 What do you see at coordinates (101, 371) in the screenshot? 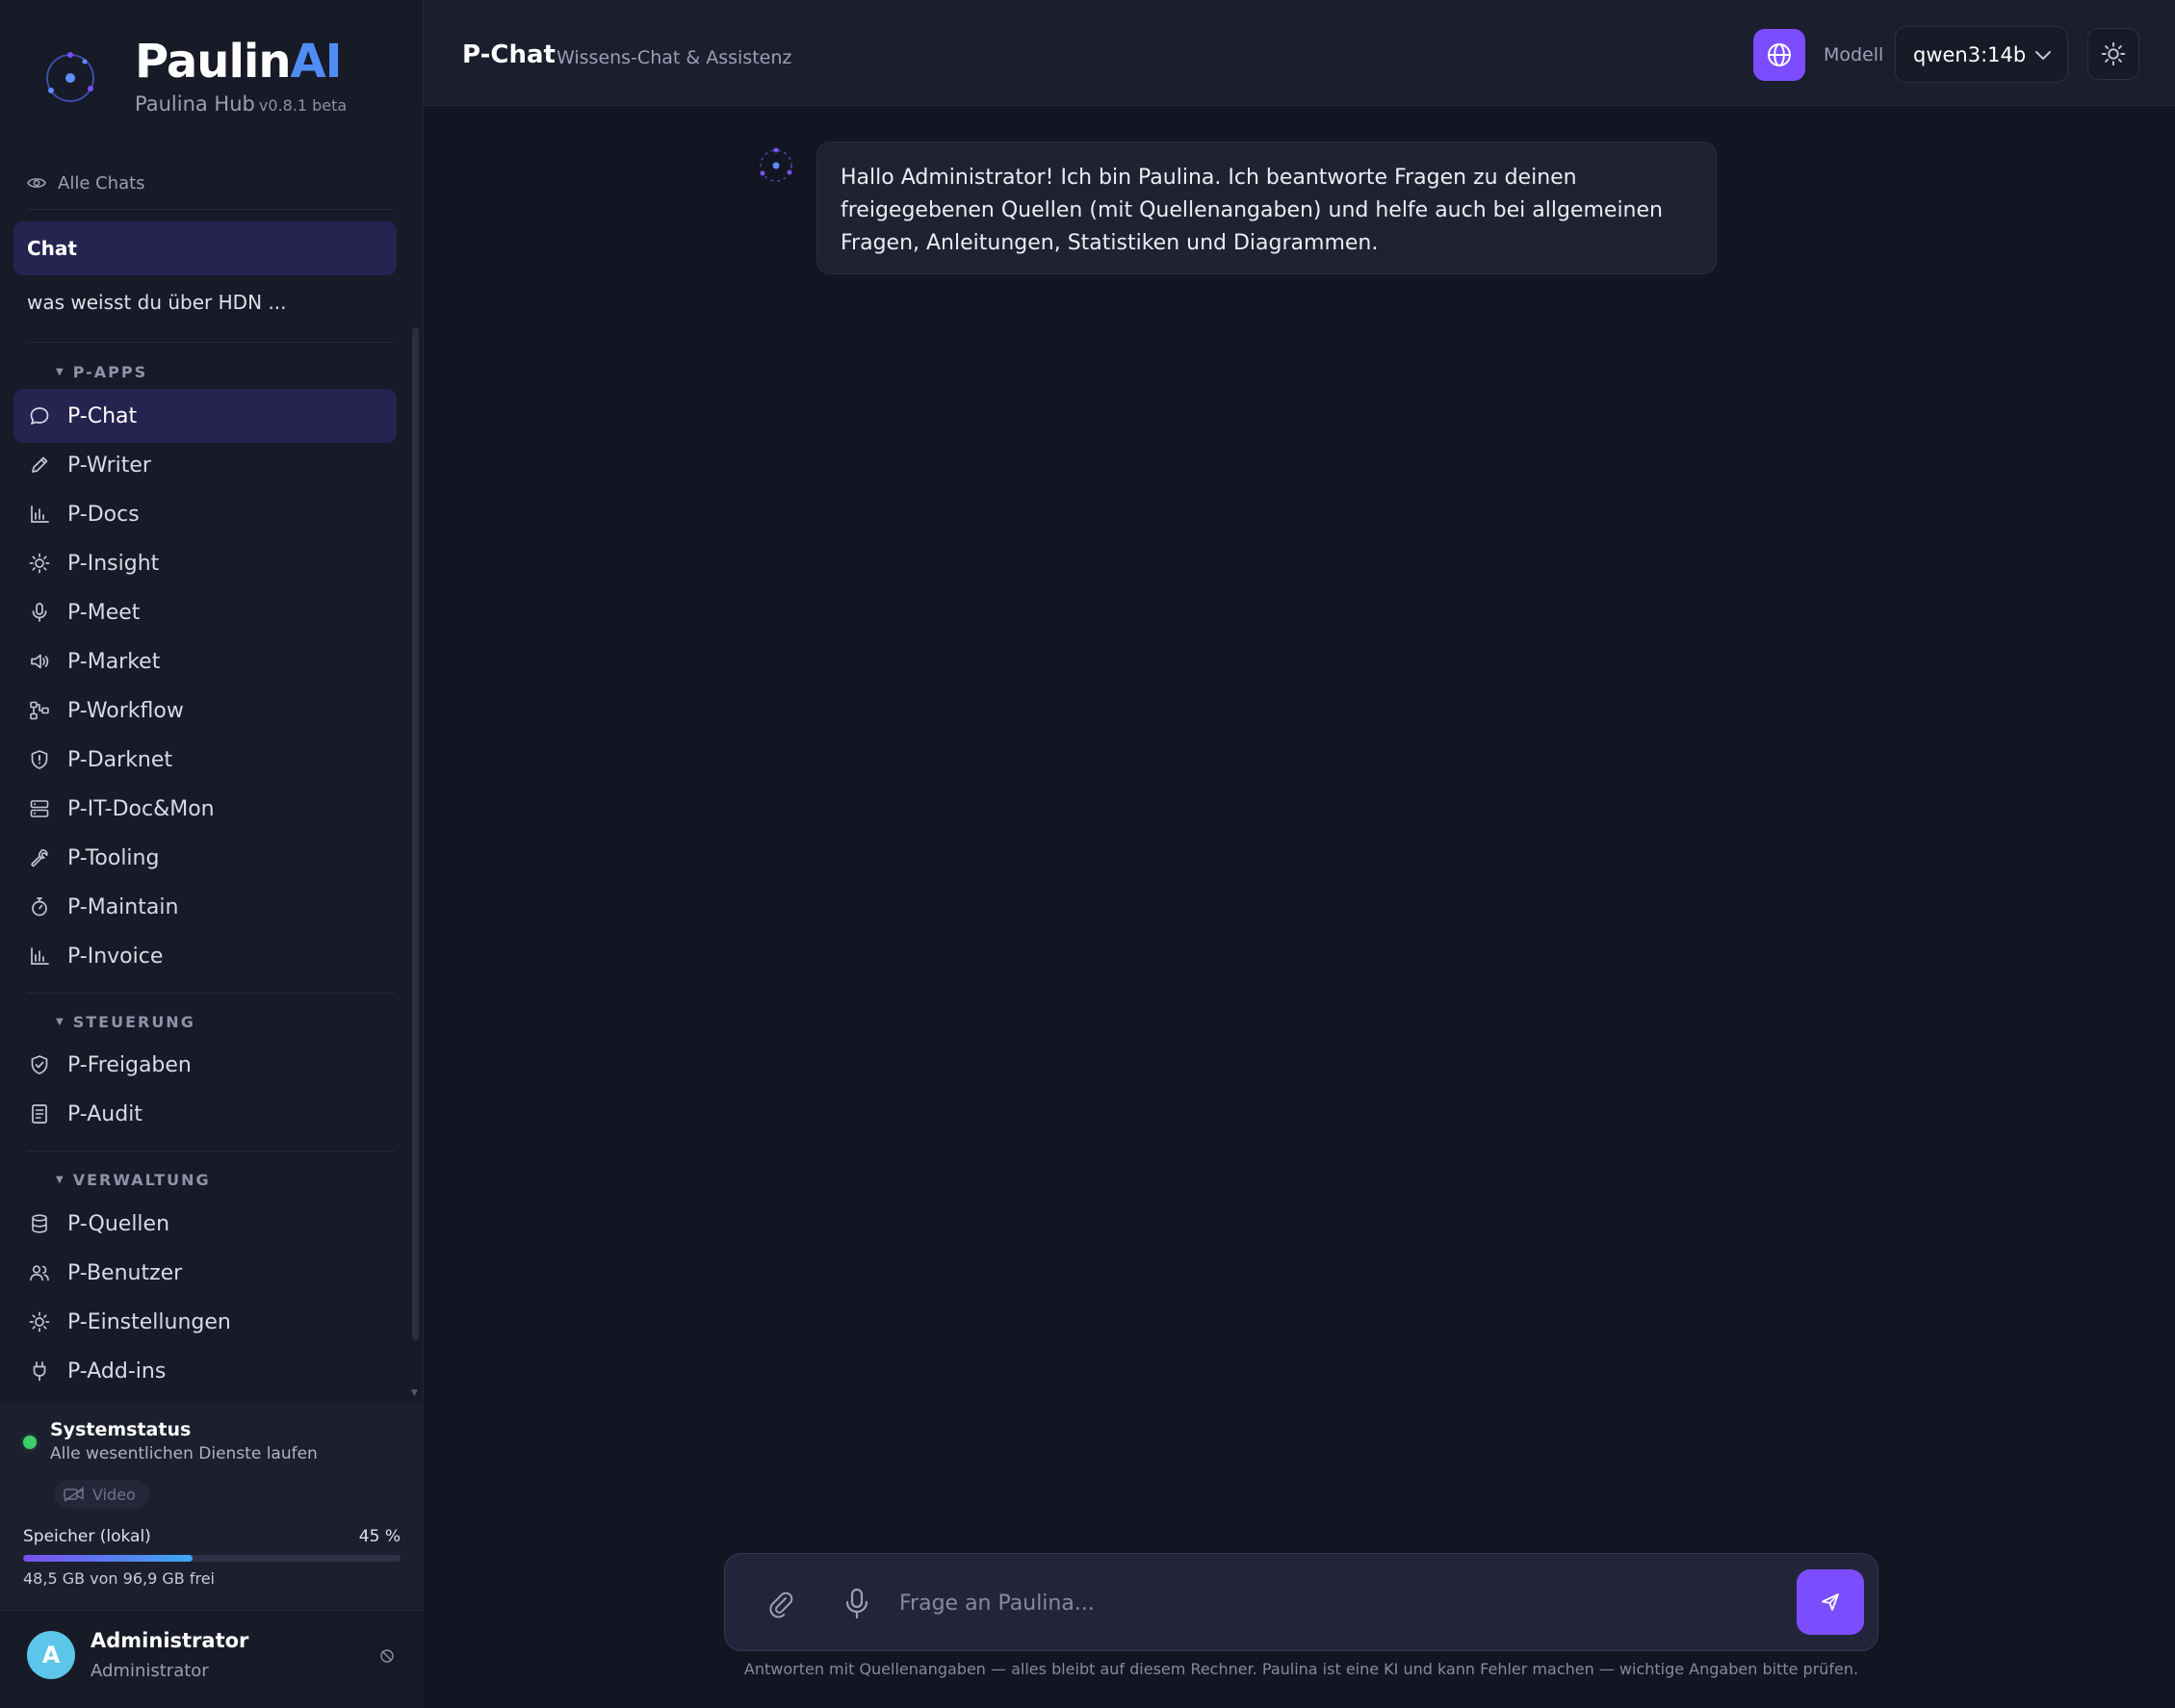
I see `section-header-p-apps: ▼ P-APPS` at bounding box center [101, 371].